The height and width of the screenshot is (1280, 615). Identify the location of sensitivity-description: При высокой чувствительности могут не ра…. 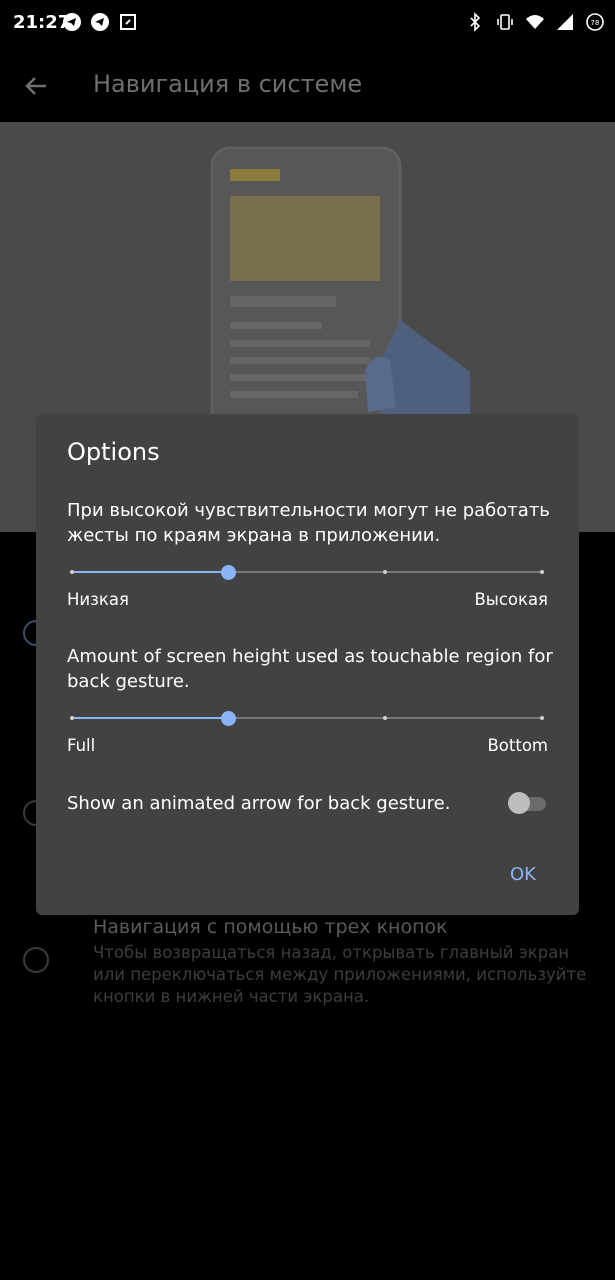
(308, 523).